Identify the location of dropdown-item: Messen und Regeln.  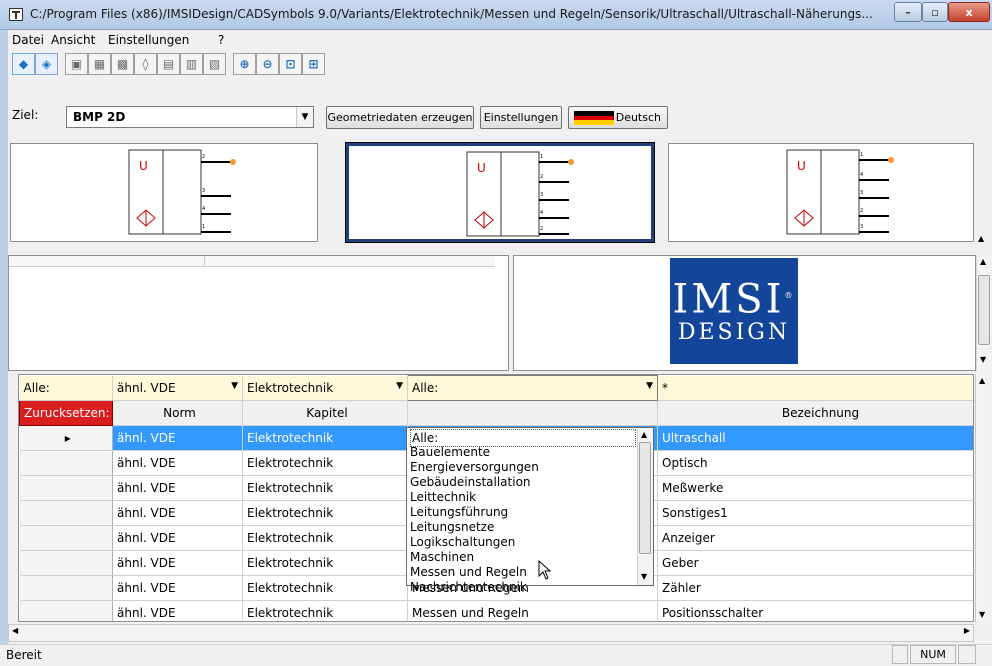
(468, 572).